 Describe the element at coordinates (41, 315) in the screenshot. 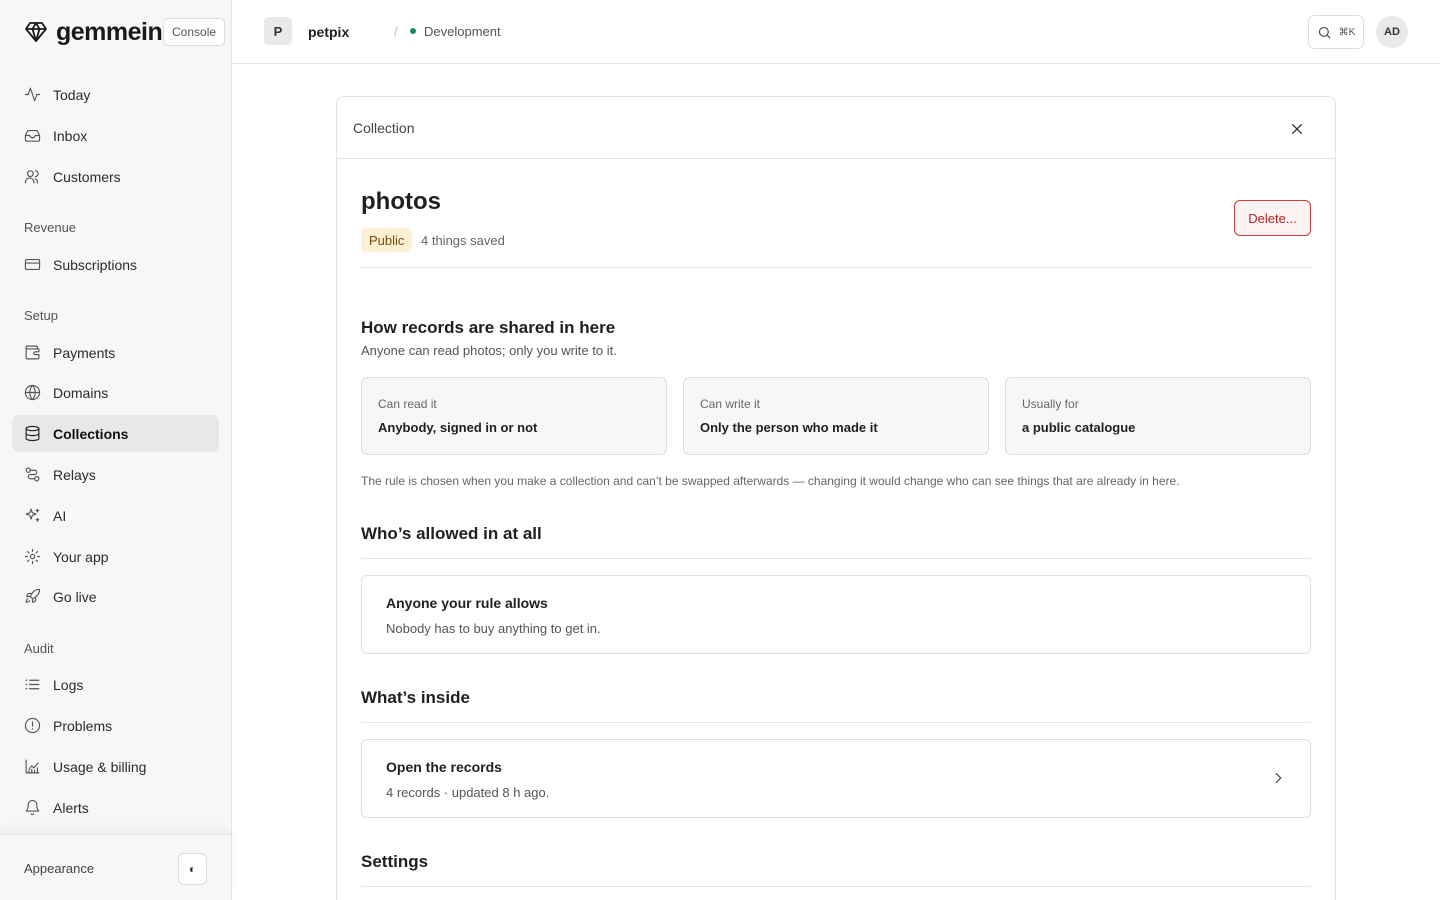

I see `section-label-setup: Setup` at that location.